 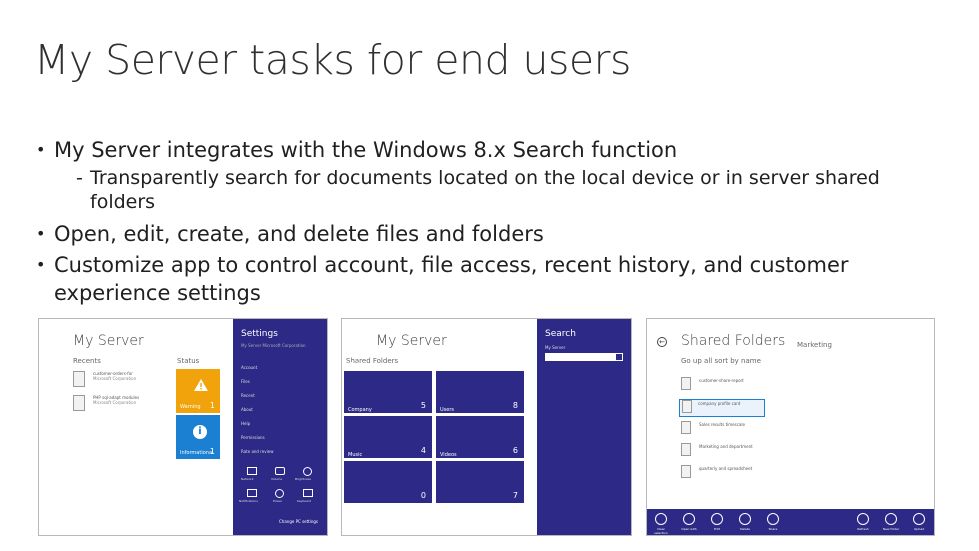 What do you see at coordinates (719, 403) in the screenshot?
I see `file-name: company profile card` at bounding box center [719, 403].